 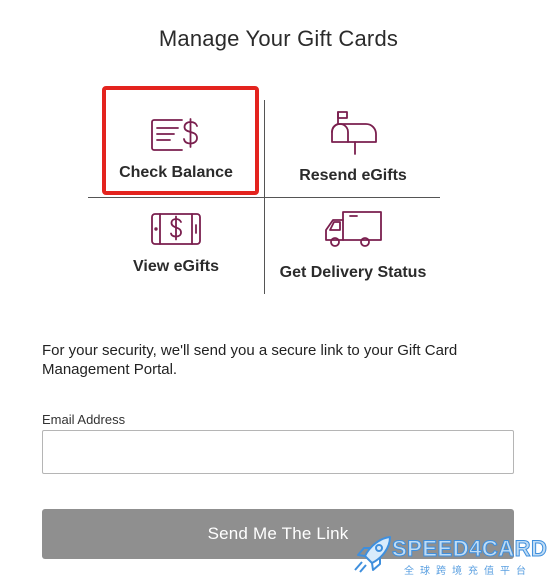 I want to click on mailbox-icon, so click(x=353, y=133).